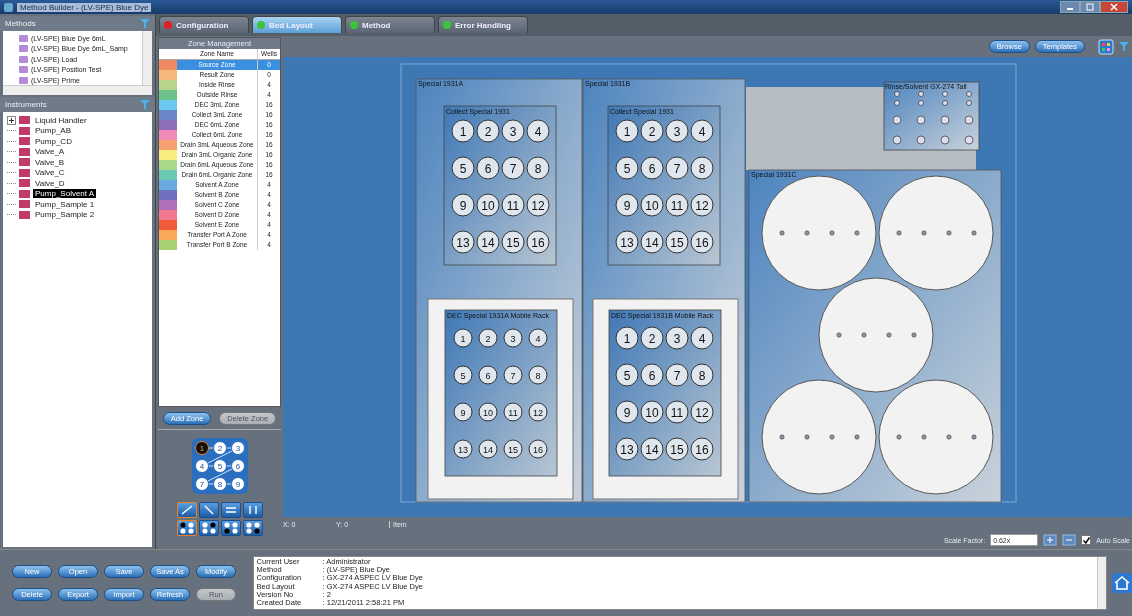 This screenshot has height=616, width=1132. What do you see at coordinates (390, 24) in the screenshot?
I see `tab: Method` at bounding box center [390, 24].